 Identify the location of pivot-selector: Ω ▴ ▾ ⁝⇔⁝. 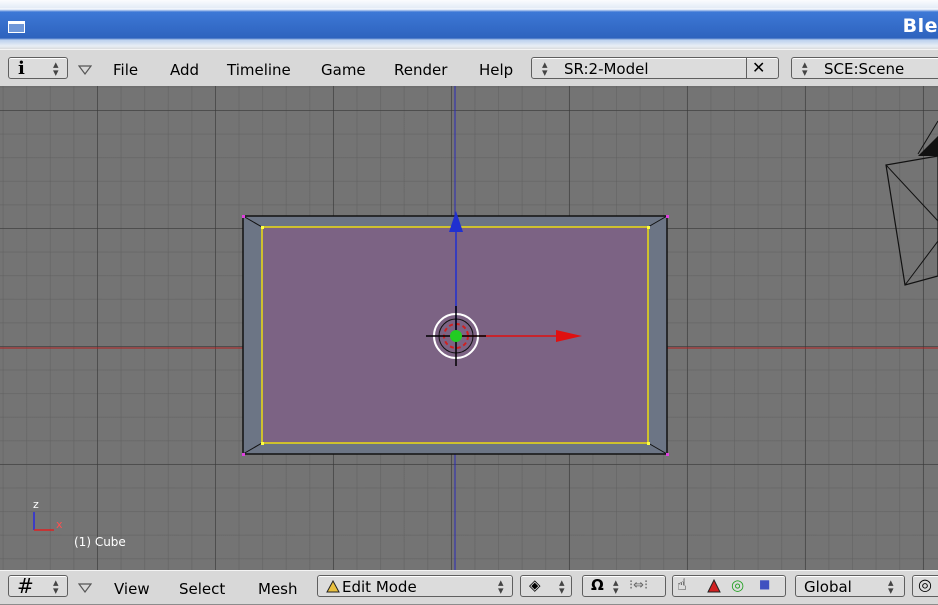
(624, 586).